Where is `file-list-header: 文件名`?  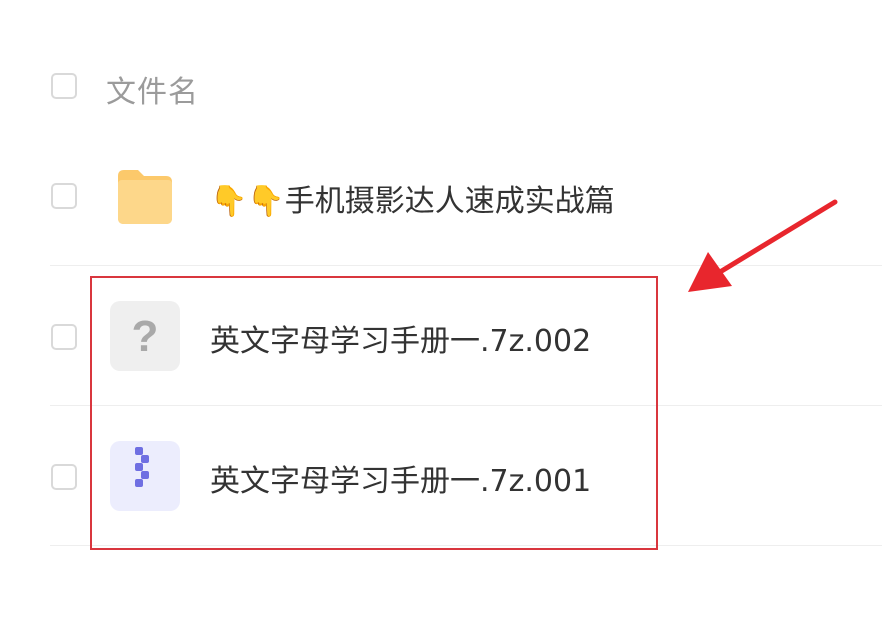
file-list-header: 文件名 is located at coordinates (250, 88).